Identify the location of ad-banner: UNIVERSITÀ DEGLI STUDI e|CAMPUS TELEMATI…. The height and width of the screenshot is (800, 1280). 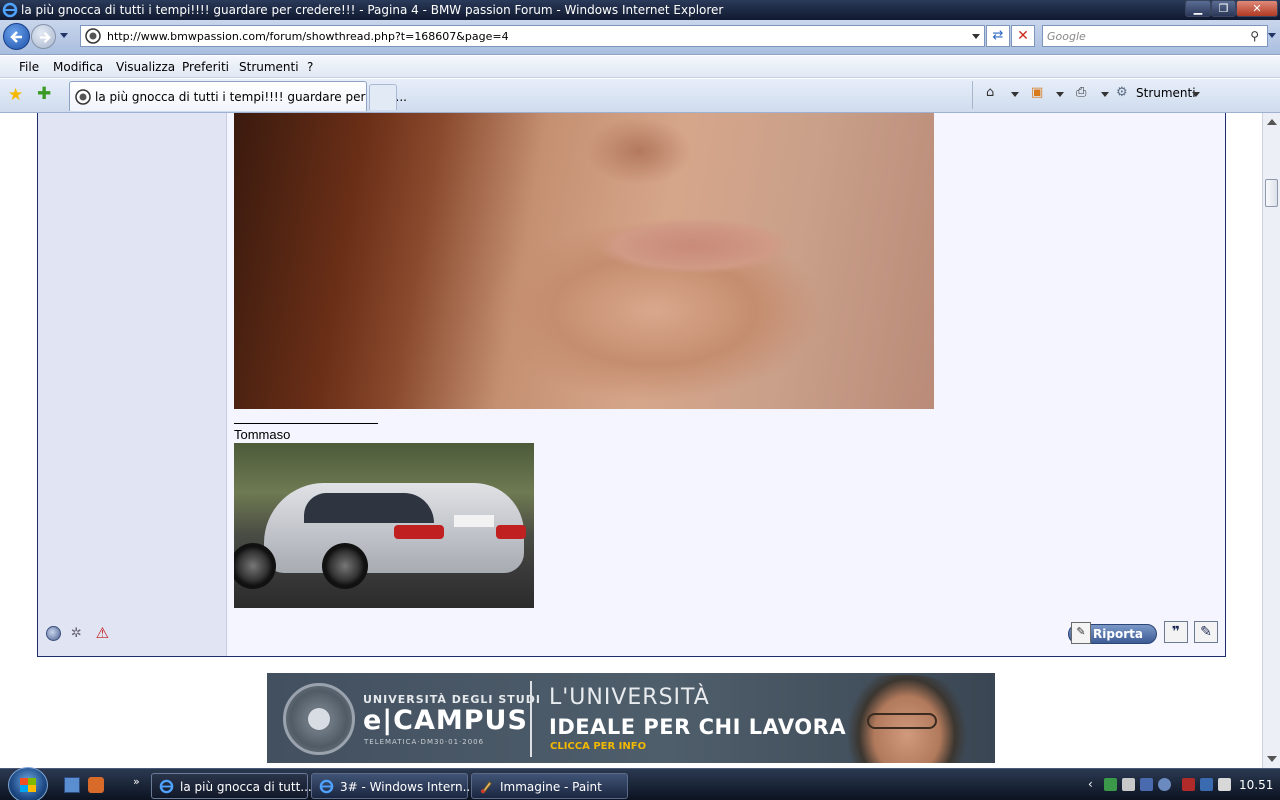
(631, 718).